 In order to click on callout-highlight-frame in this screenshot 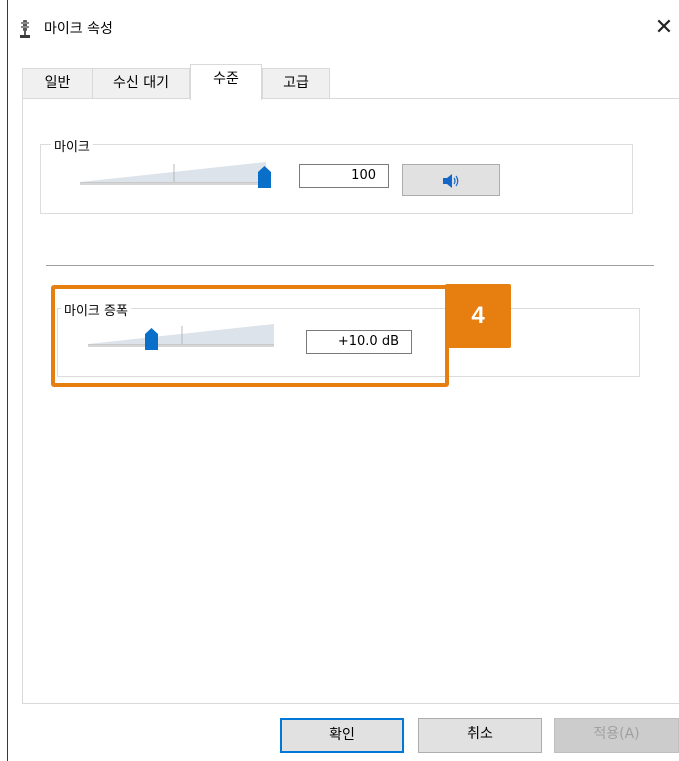, I will do `click(250, 336)`.